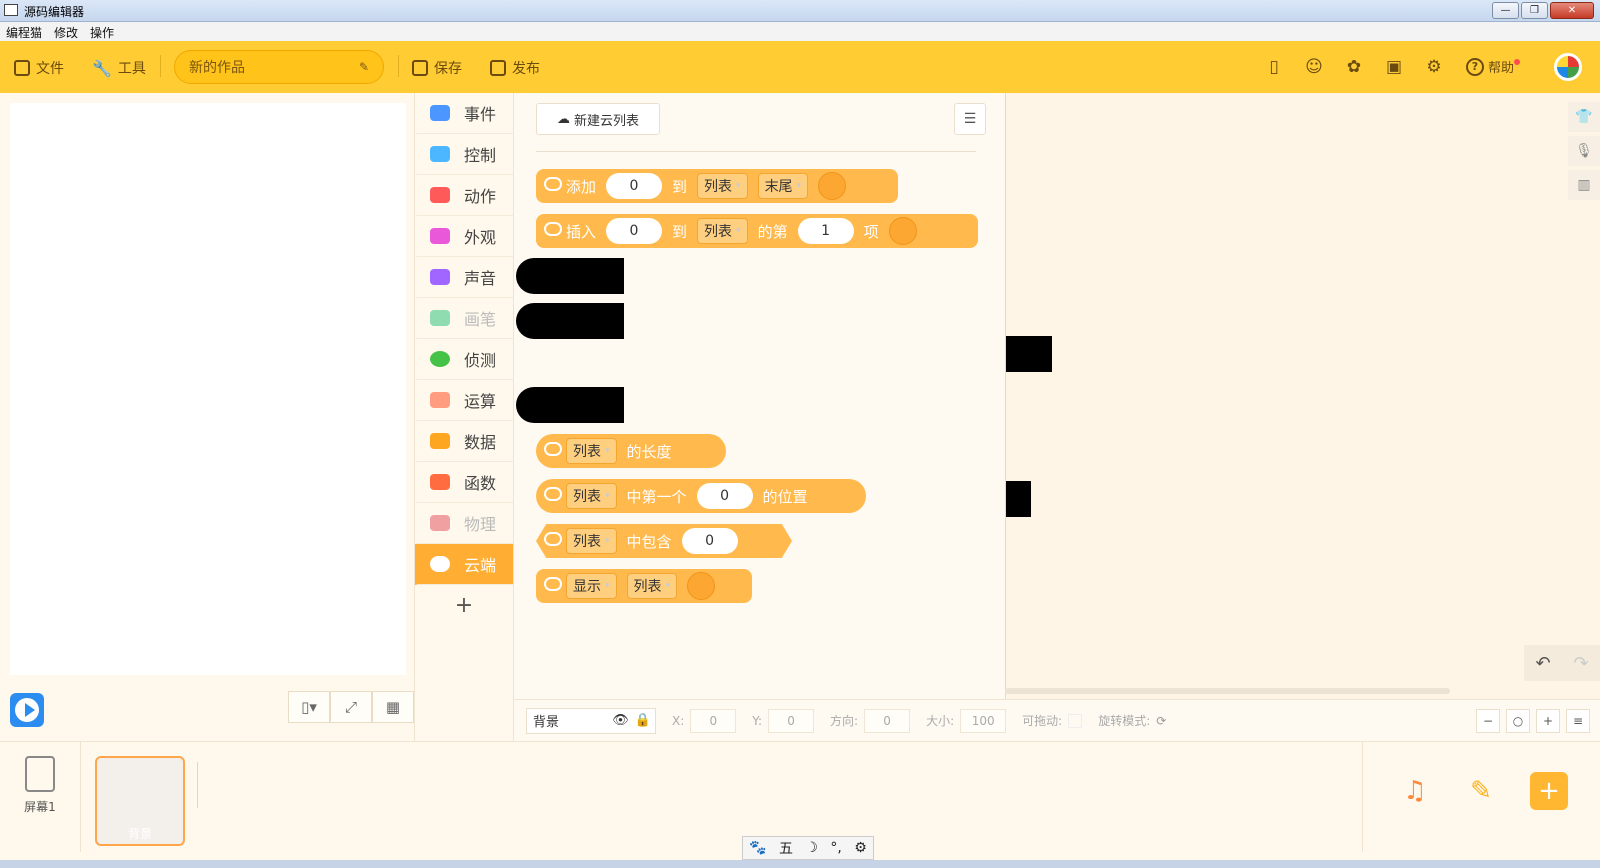 The image size is (1600, 868). Describe the element at coordinates (631, 451) in the screenshot. I see `list-length-block: 列表 的长度` at that location.